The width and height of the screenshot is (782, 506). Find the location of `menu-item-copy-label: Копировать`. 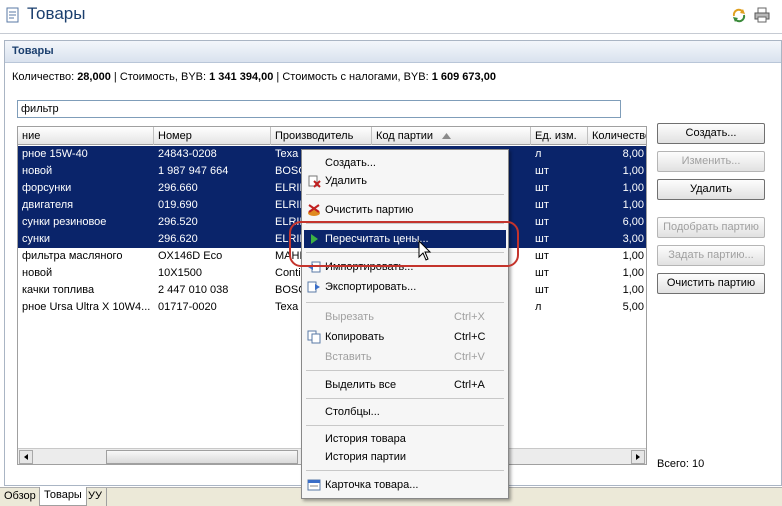

menu-item-copy-label: Копировать is located at coordinates (355, 337).